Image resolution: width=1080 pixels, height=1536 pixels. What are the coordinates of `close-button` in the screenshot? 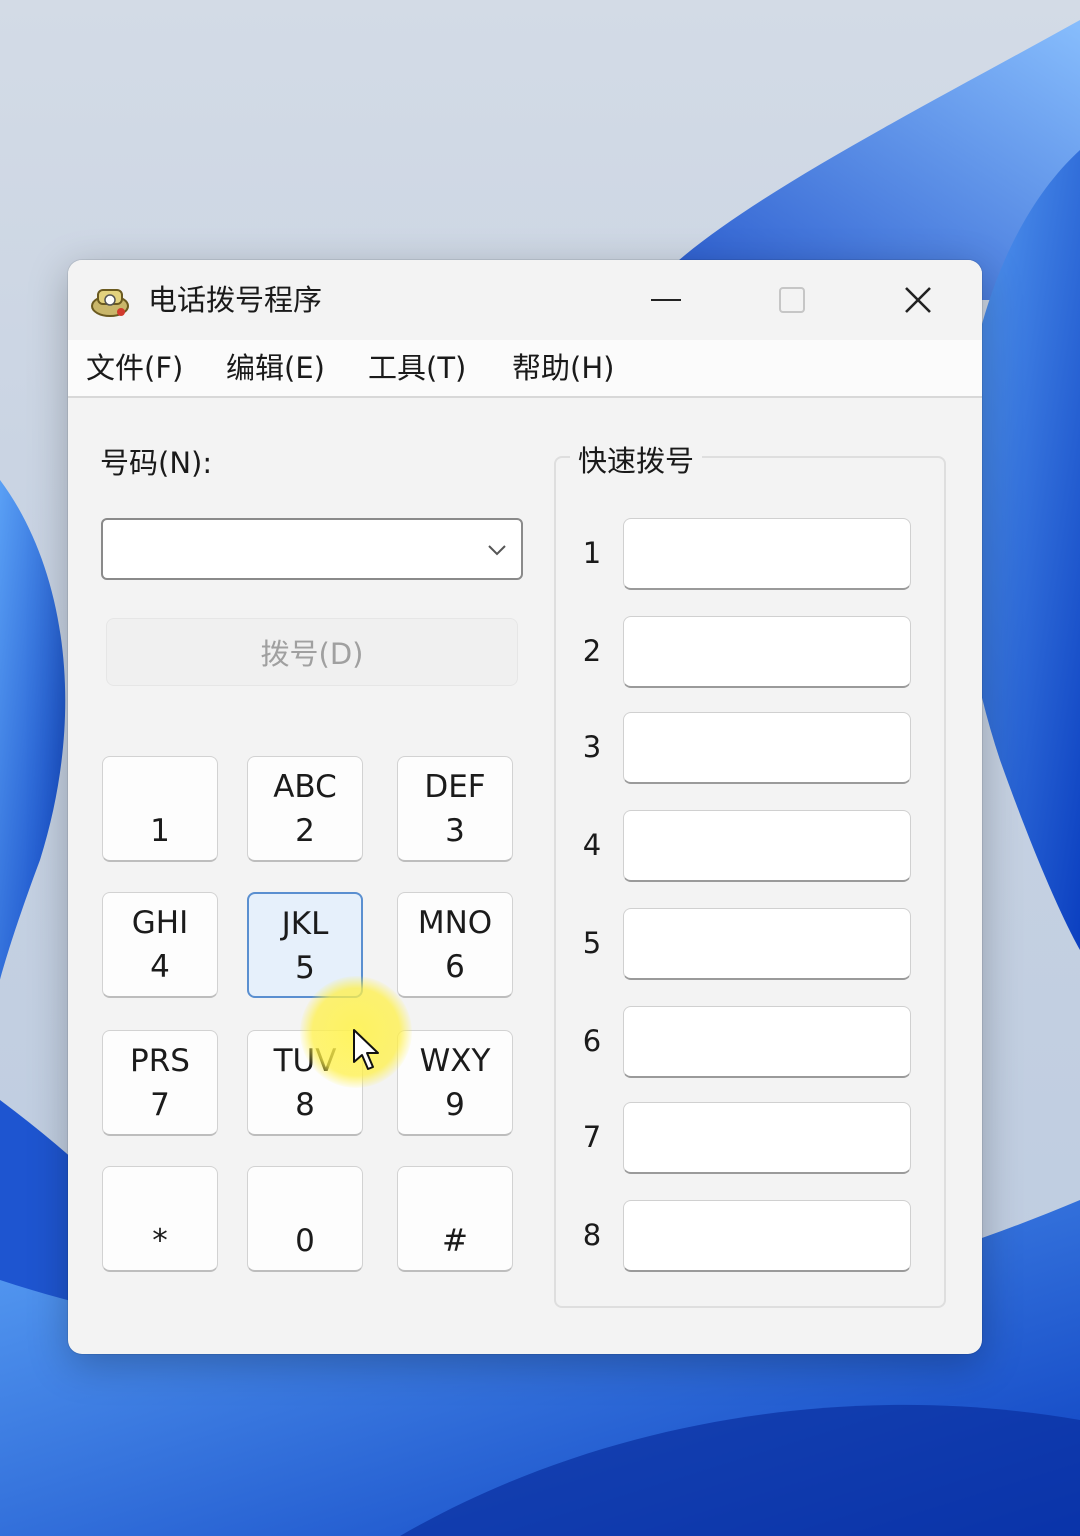 It's located at (918, 300).